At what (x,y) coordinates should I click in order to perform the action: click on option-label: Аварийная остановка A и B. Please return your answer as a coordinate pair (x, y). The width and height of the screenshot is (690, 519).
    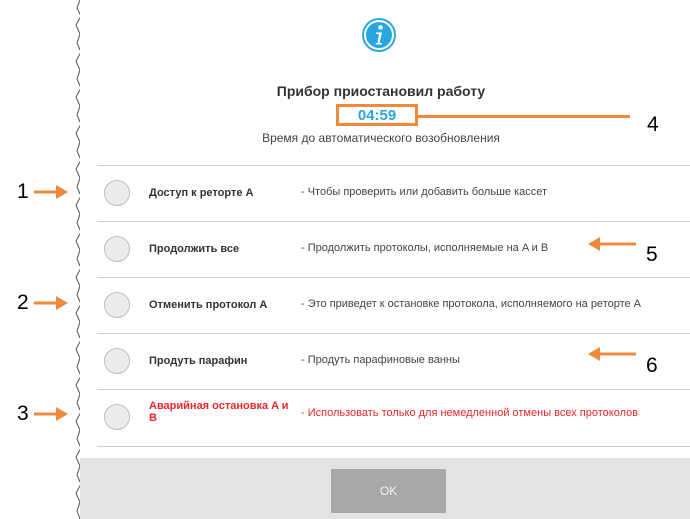
    Looking at the image, I should click on (219, 412).